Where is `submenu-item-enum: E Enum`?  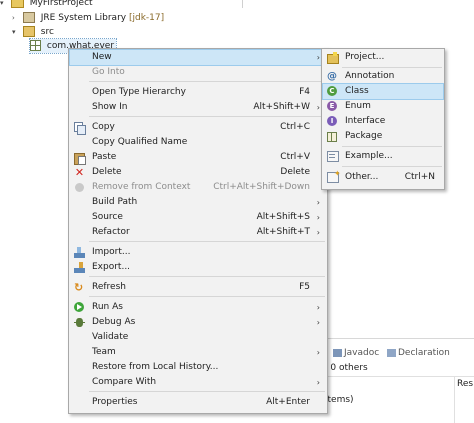
submenu-item-enum: E Enum is located at coordinates (383, 106).